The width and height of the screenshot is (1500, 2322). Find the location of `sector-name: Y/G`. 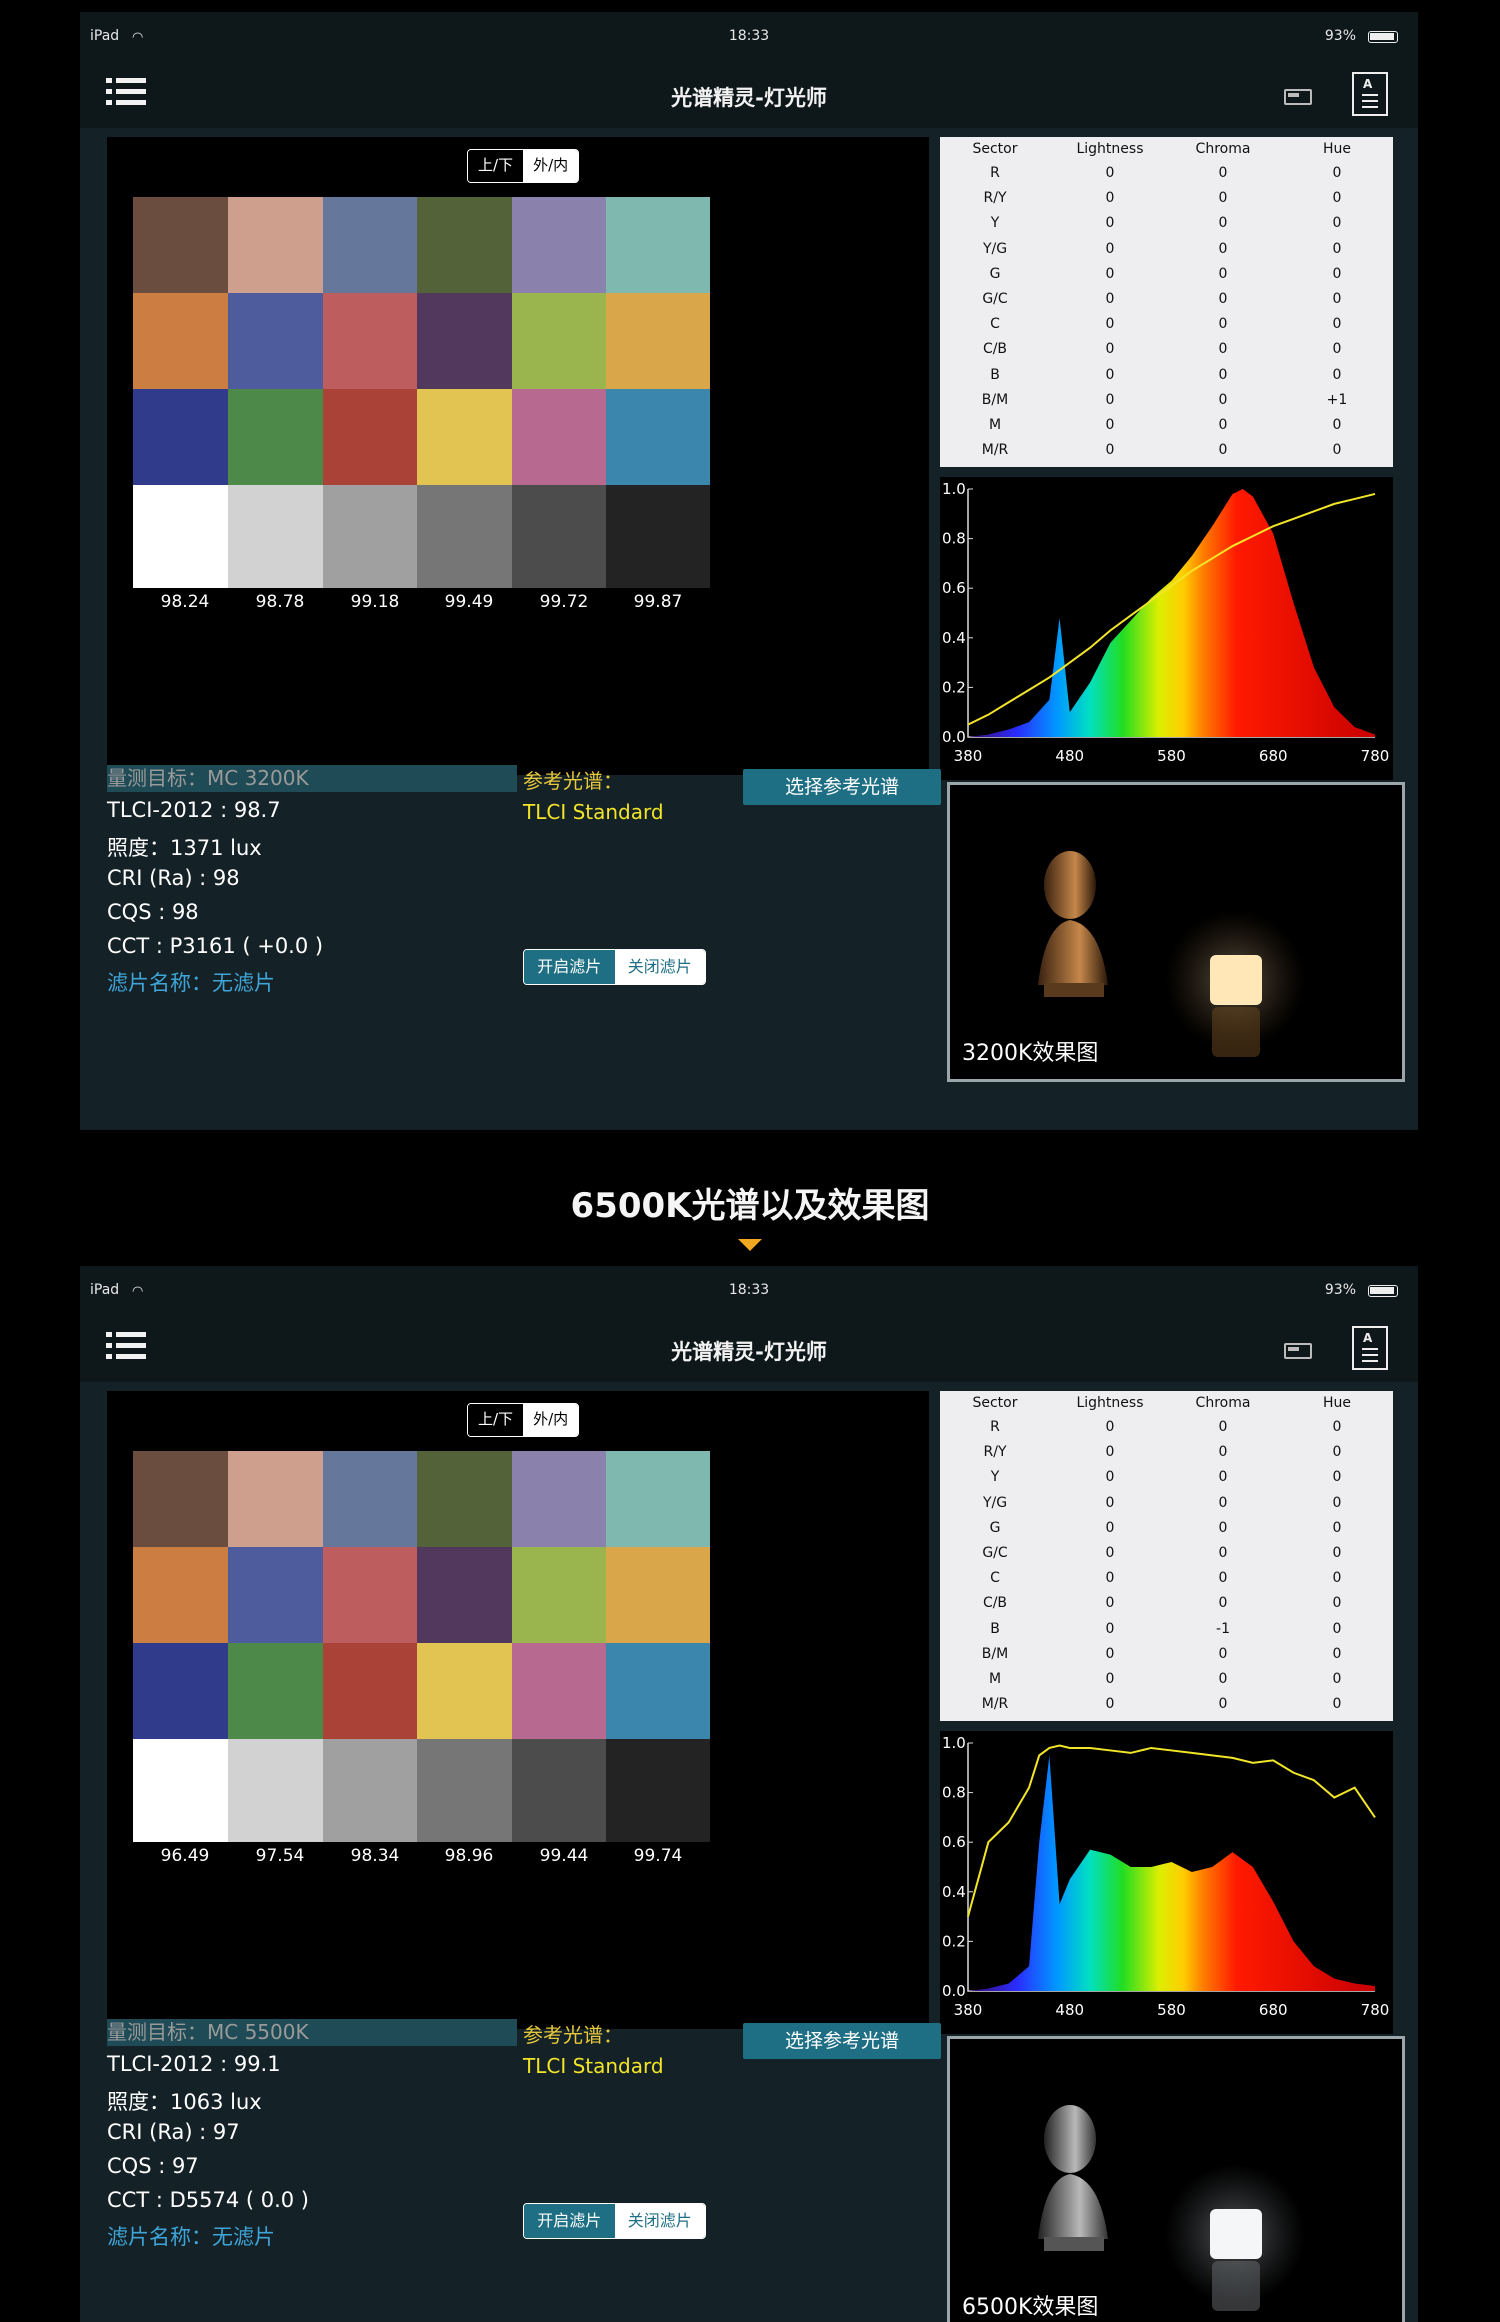

sector-name: Y/G is located at coordinates (995, 1502).